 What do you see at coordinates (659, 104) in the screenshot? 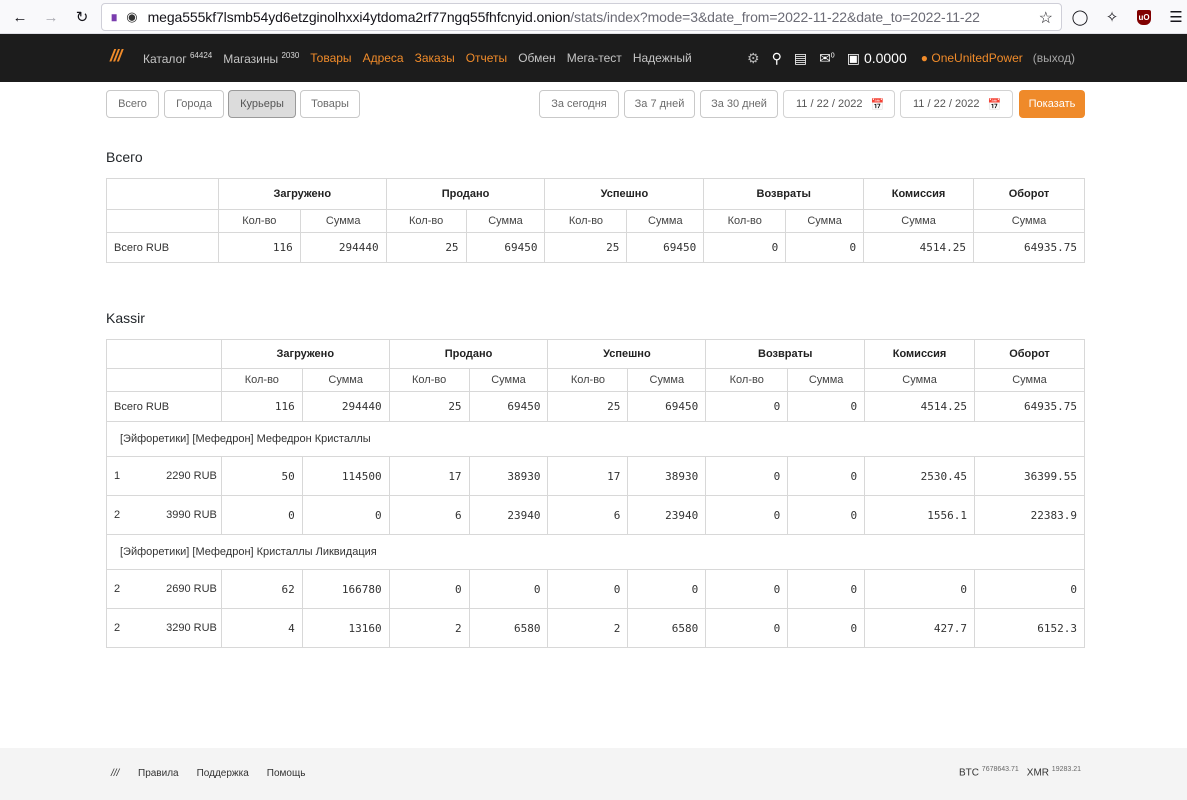
I see `period-7-days-button: За 7 дней` at bounding box center [659, 104].